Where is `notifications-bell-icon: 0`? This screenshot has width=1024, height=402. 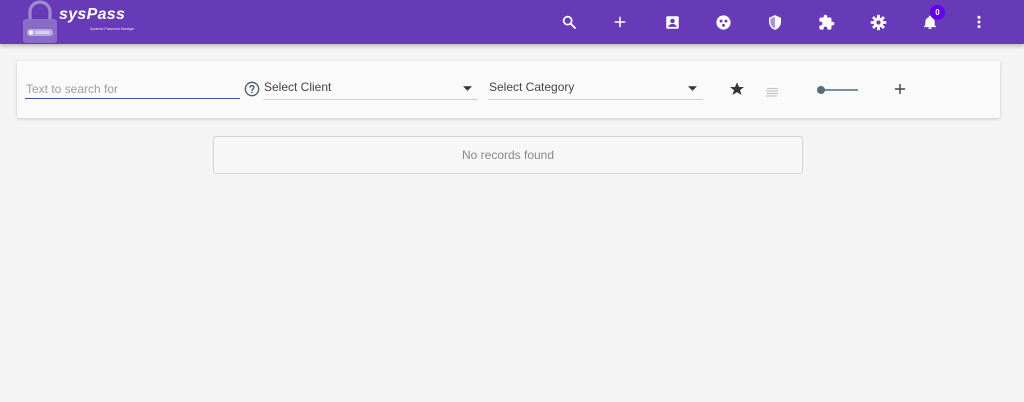 notifications-bell-icon: 0 is located at coordinates (931, 19).